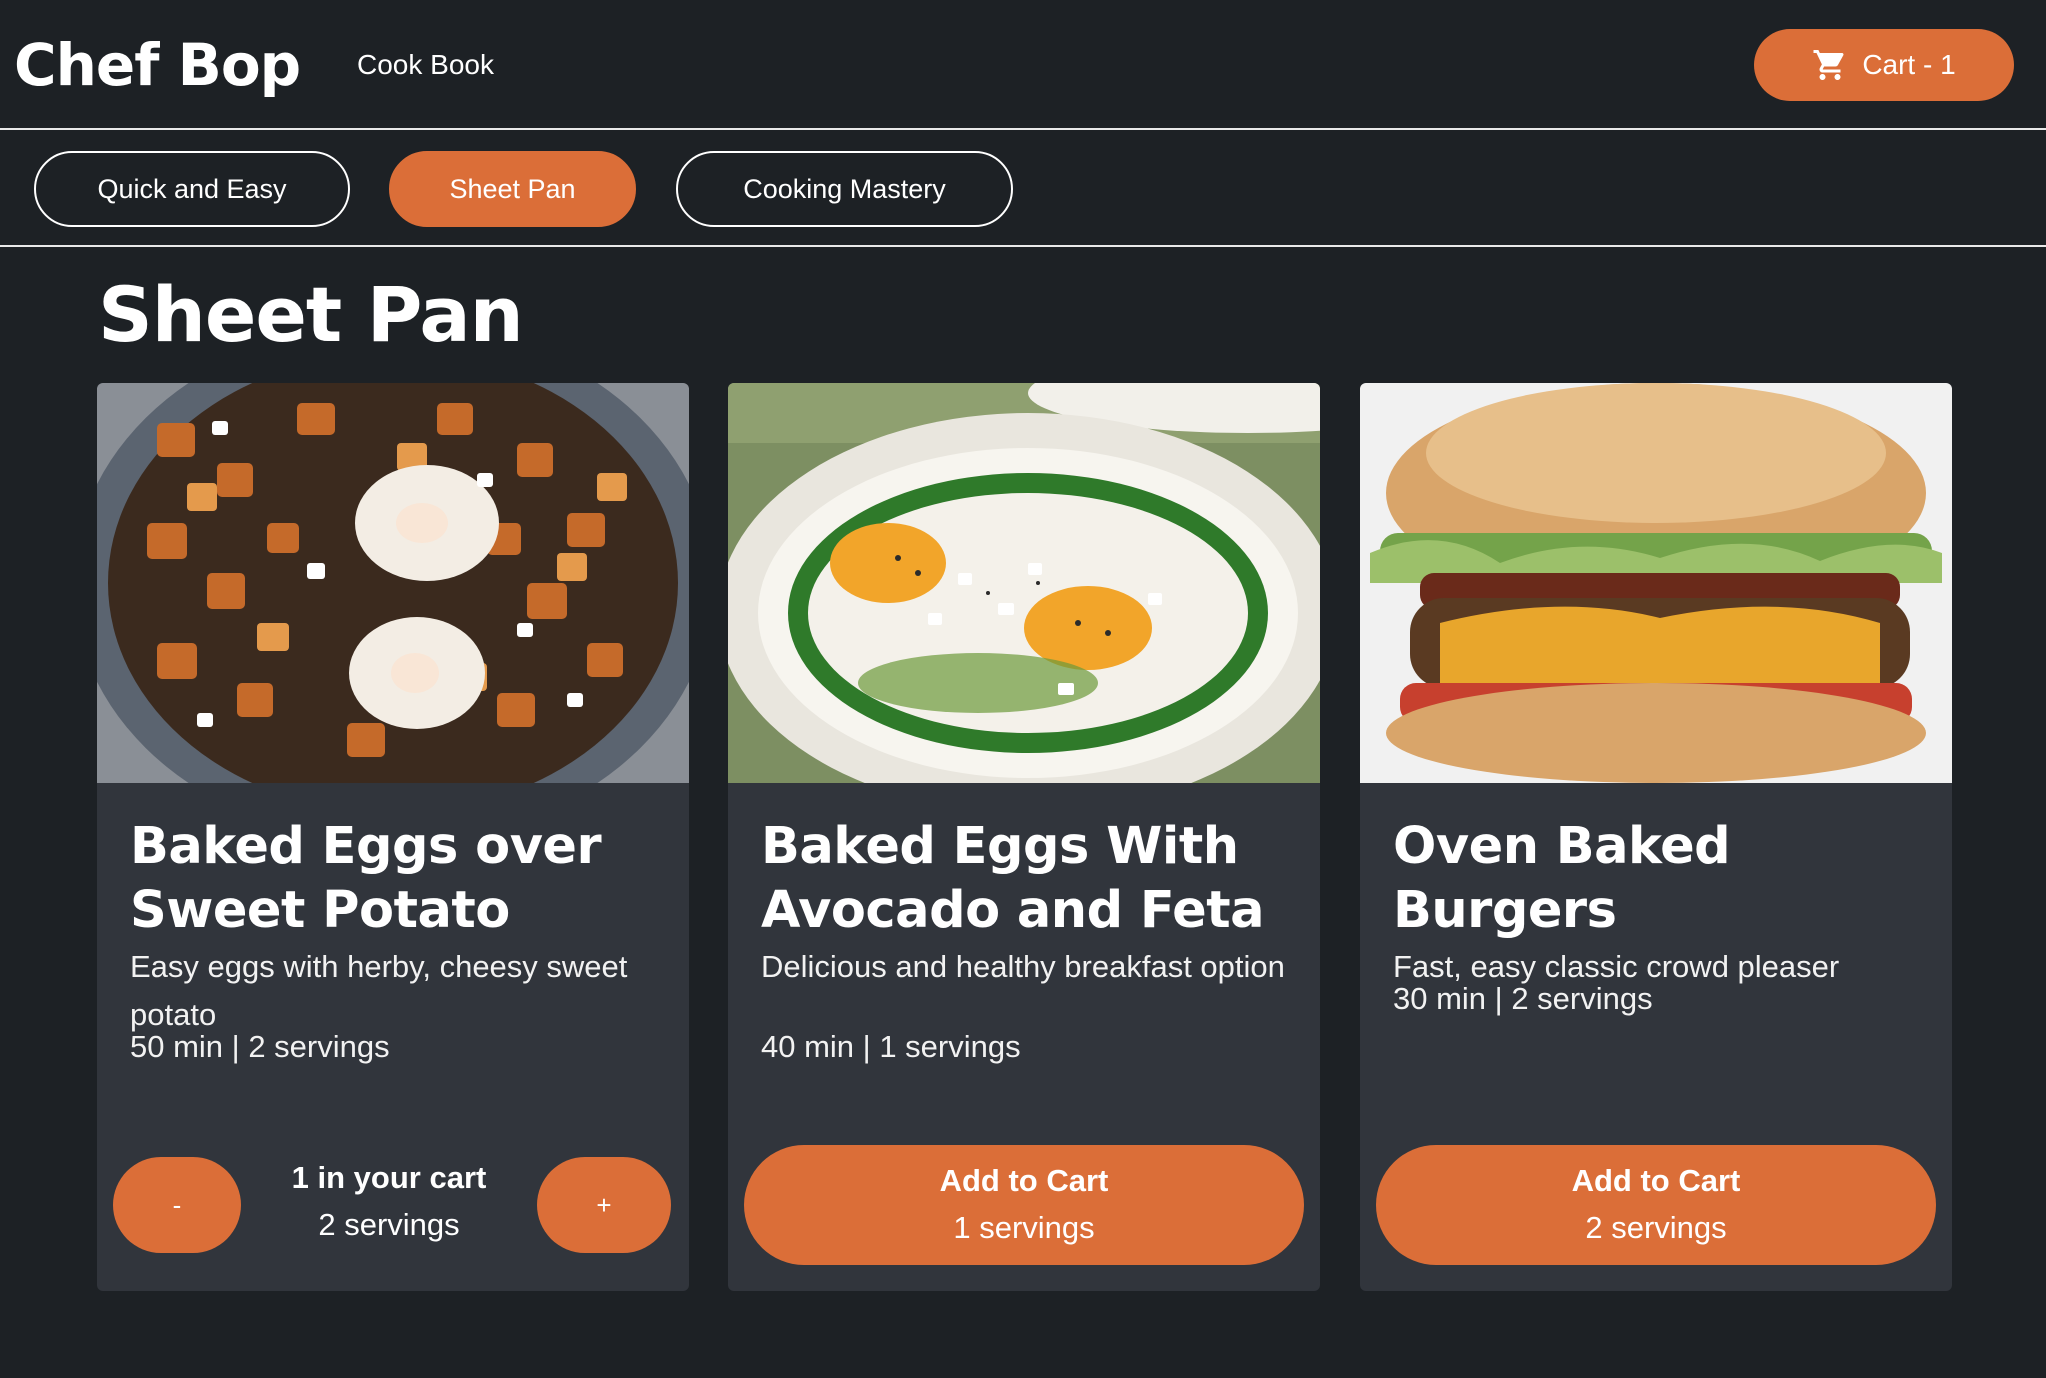 The width and height of the screenshot is (2046, 1378). Describe the element at coordinates (1523, 998) in the screenshot. I see `recipe-meta: 30 min | 2 servings` at that location.